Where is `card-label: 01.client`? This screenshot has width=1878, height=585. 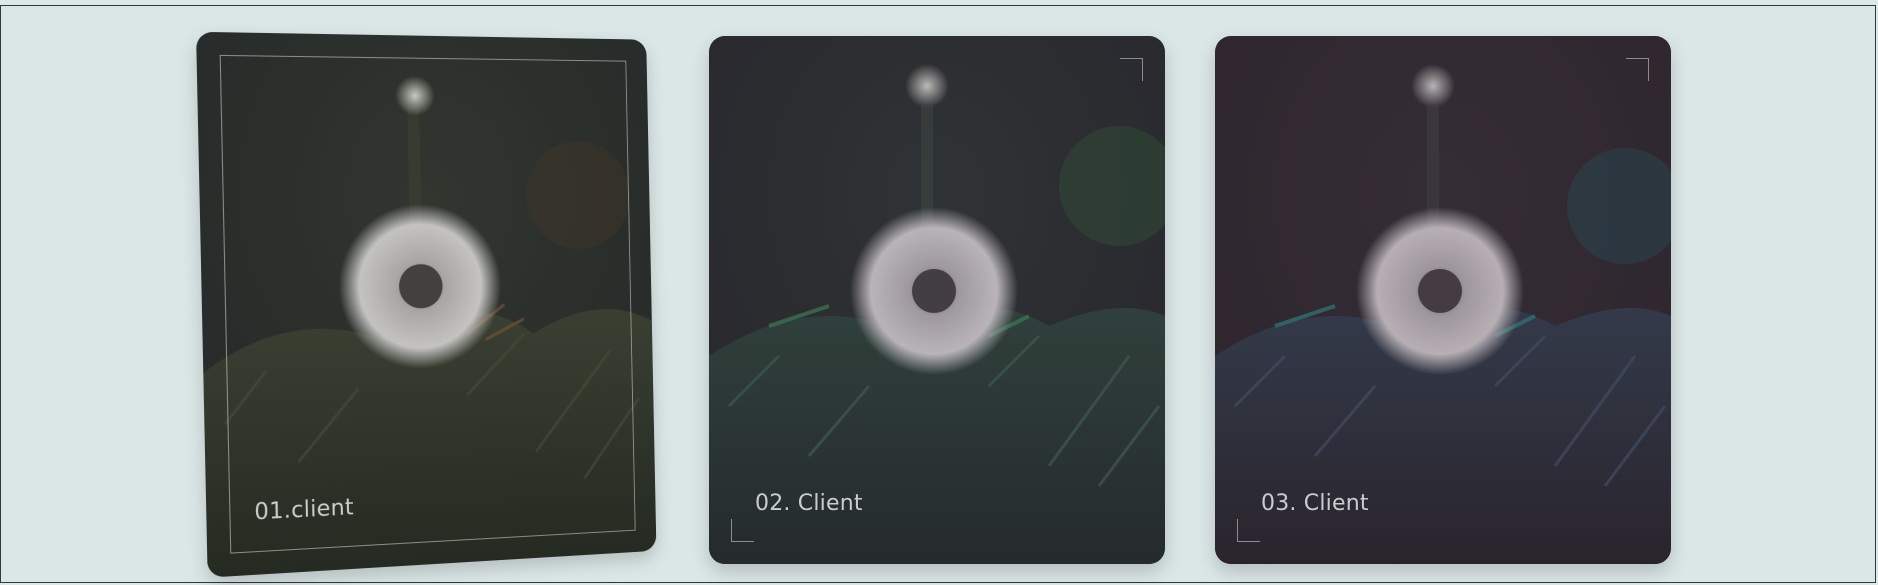
card-label: 01.client is located at coordinates (304, 510).